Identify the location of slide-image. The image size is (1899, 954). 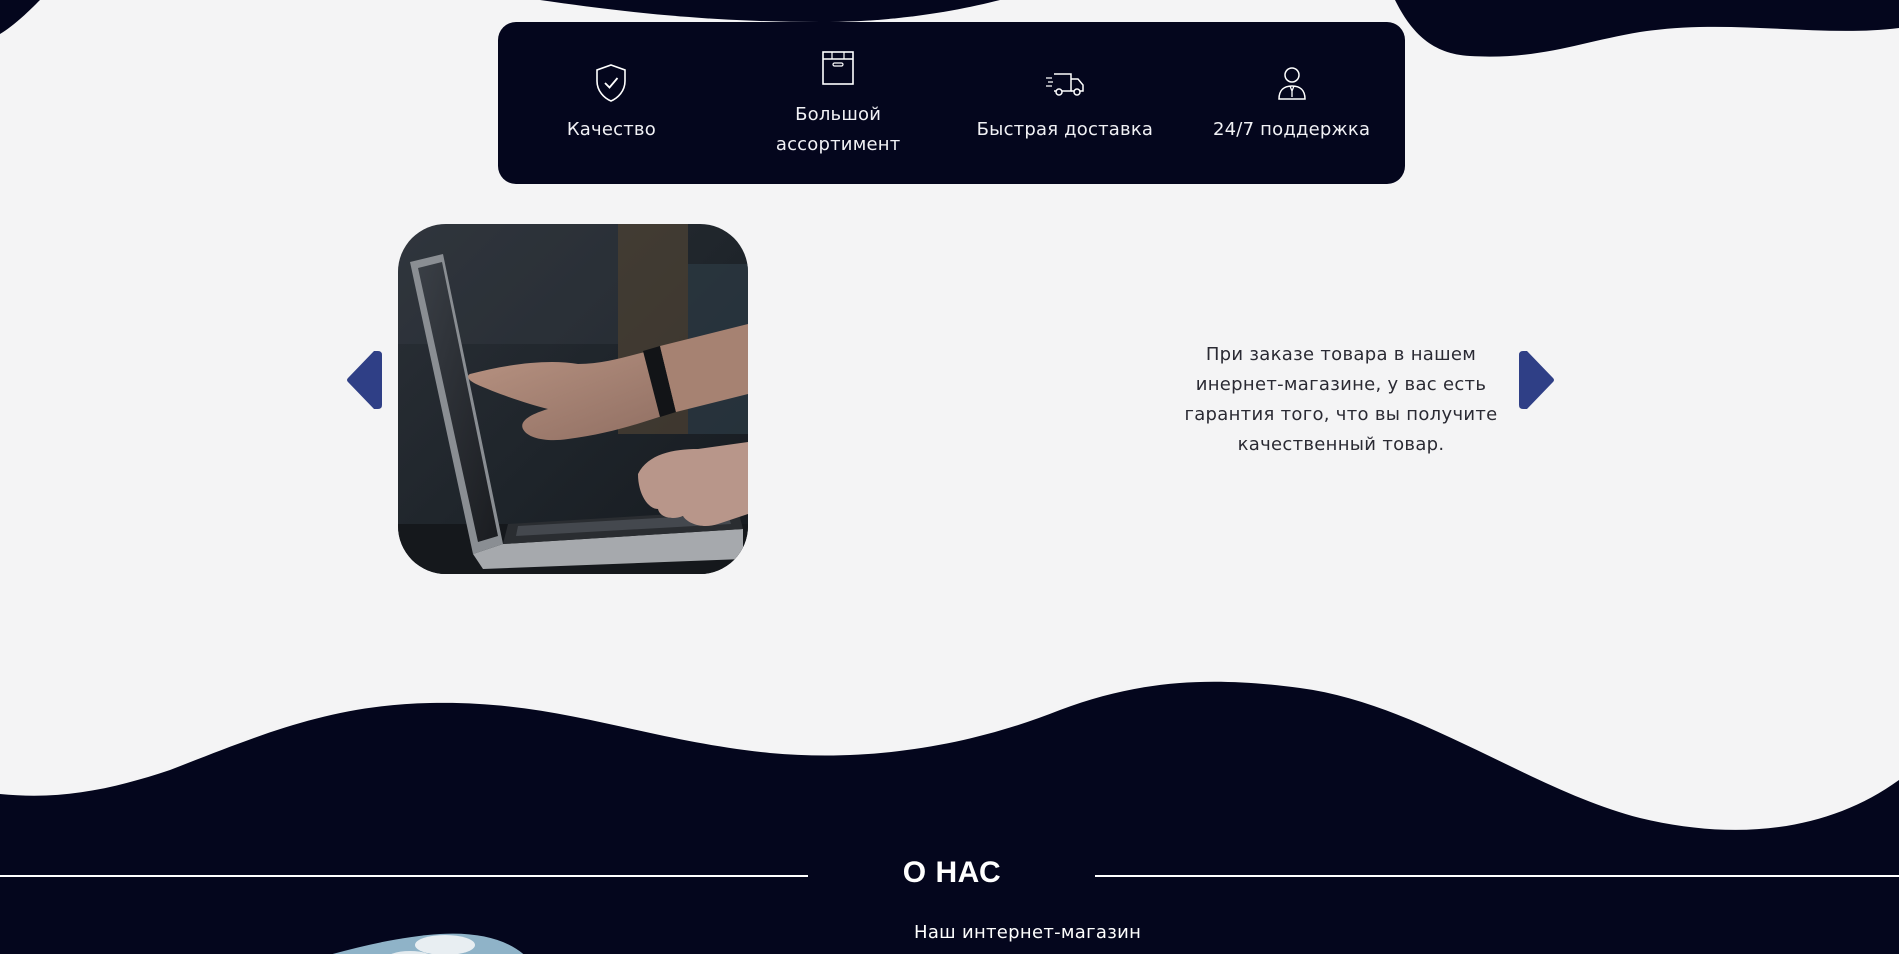
(573, 399).